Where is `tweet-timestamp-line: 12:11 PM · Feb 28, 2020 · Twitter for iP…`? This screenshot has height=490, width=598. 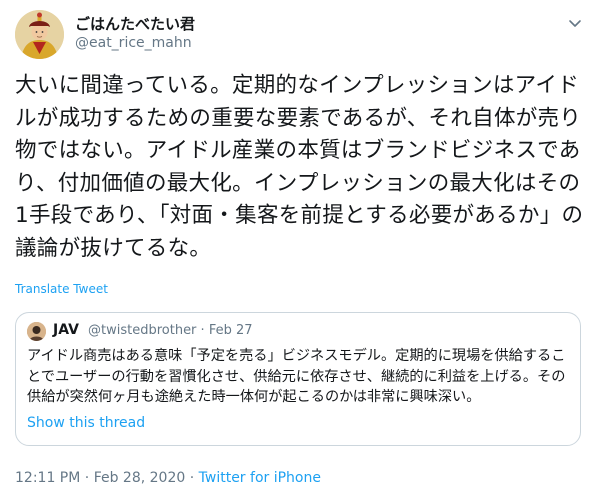 tweet-timestamp-line: 12:11 PM · Feb 28, 2020 · Twitter for iP… is located at coordinates (168, 478).